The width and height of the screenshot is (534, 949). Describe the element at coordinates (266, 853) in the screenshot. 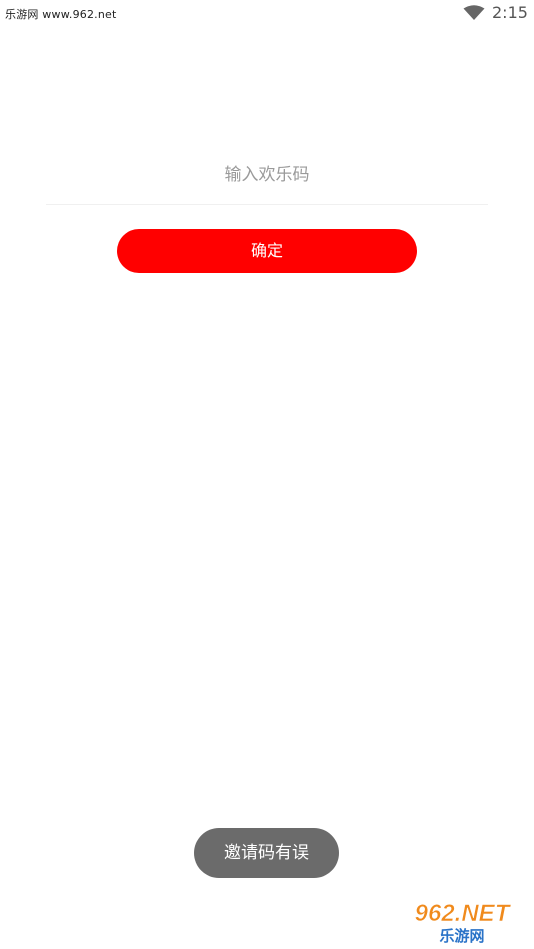

I see `toast-message: 邀请码有误` at that location.